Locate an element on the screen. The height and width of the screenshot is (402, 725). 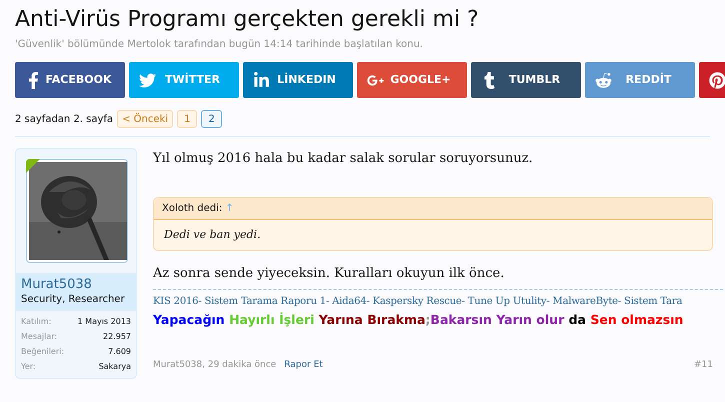
signature-motto-text: Yapacağın is located at coordinates (189, 319).